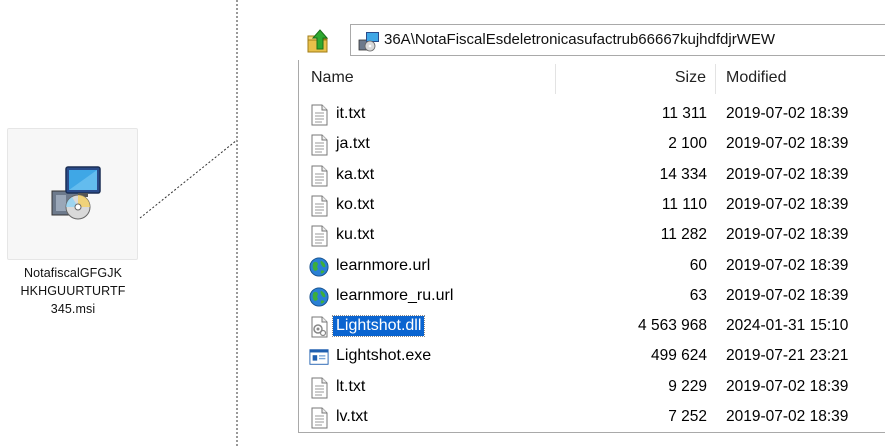 The width and height of the screenshot is (885, 446). I want to click on column-header-row: Name Size Modified, so click(592, 79).